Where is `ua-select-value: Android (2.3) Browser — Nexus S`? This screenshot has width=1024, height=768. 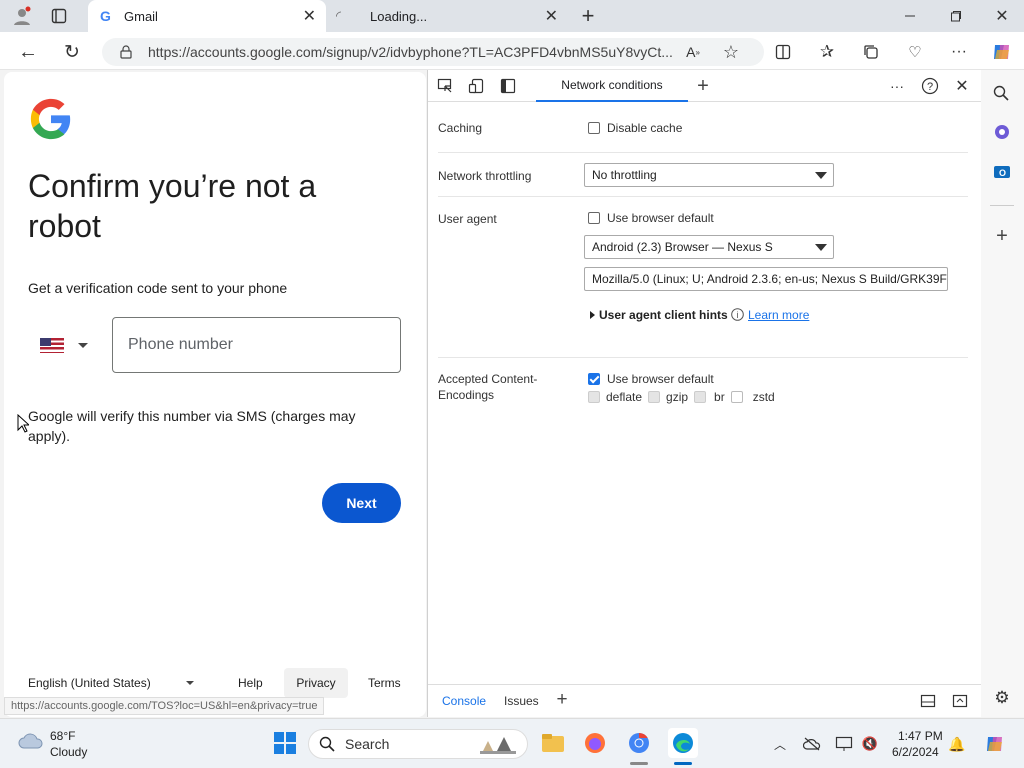
ua-select-value: Android (2.3) Browser — Nexus S is located at coordinates (682, 247).